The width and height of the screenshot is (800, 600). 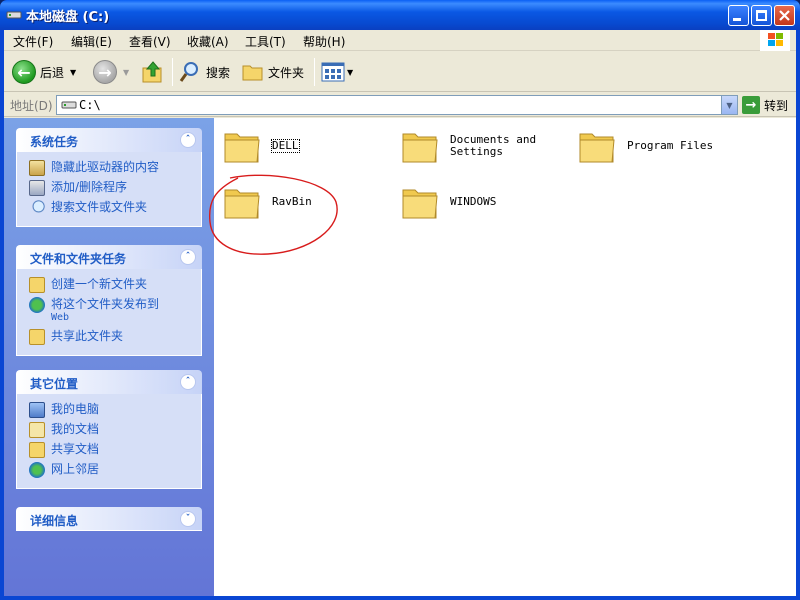 I want to click on address-path: C:\, so click(x=90, y=105).